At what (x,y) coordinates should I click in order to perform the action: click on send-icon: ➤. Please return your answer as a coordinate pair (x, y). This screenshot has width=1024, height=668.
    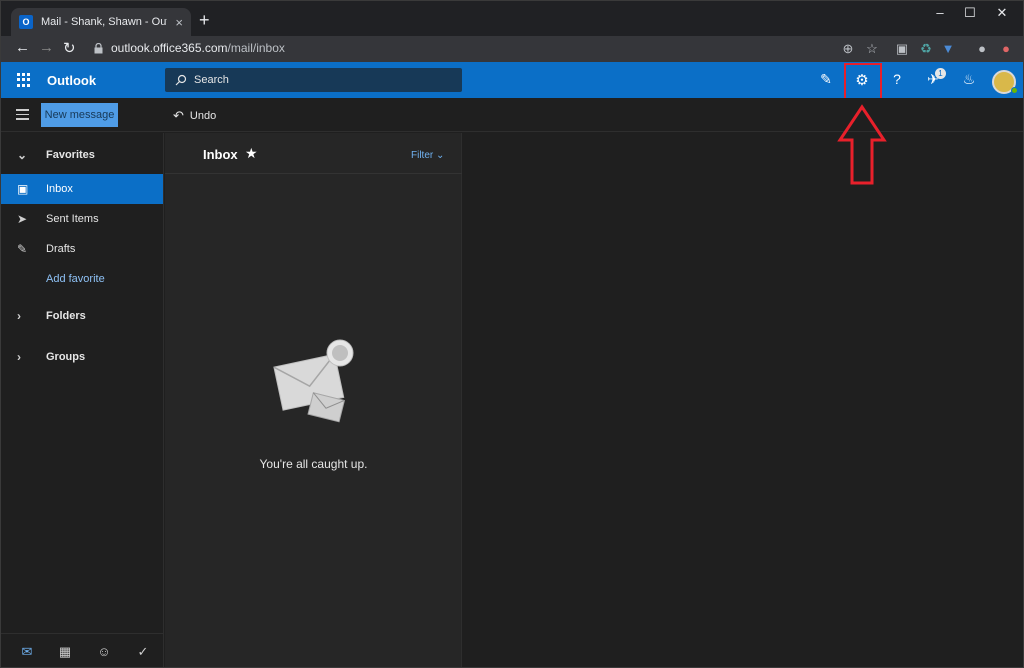
    Looking at the image, I should click on (22, 219).